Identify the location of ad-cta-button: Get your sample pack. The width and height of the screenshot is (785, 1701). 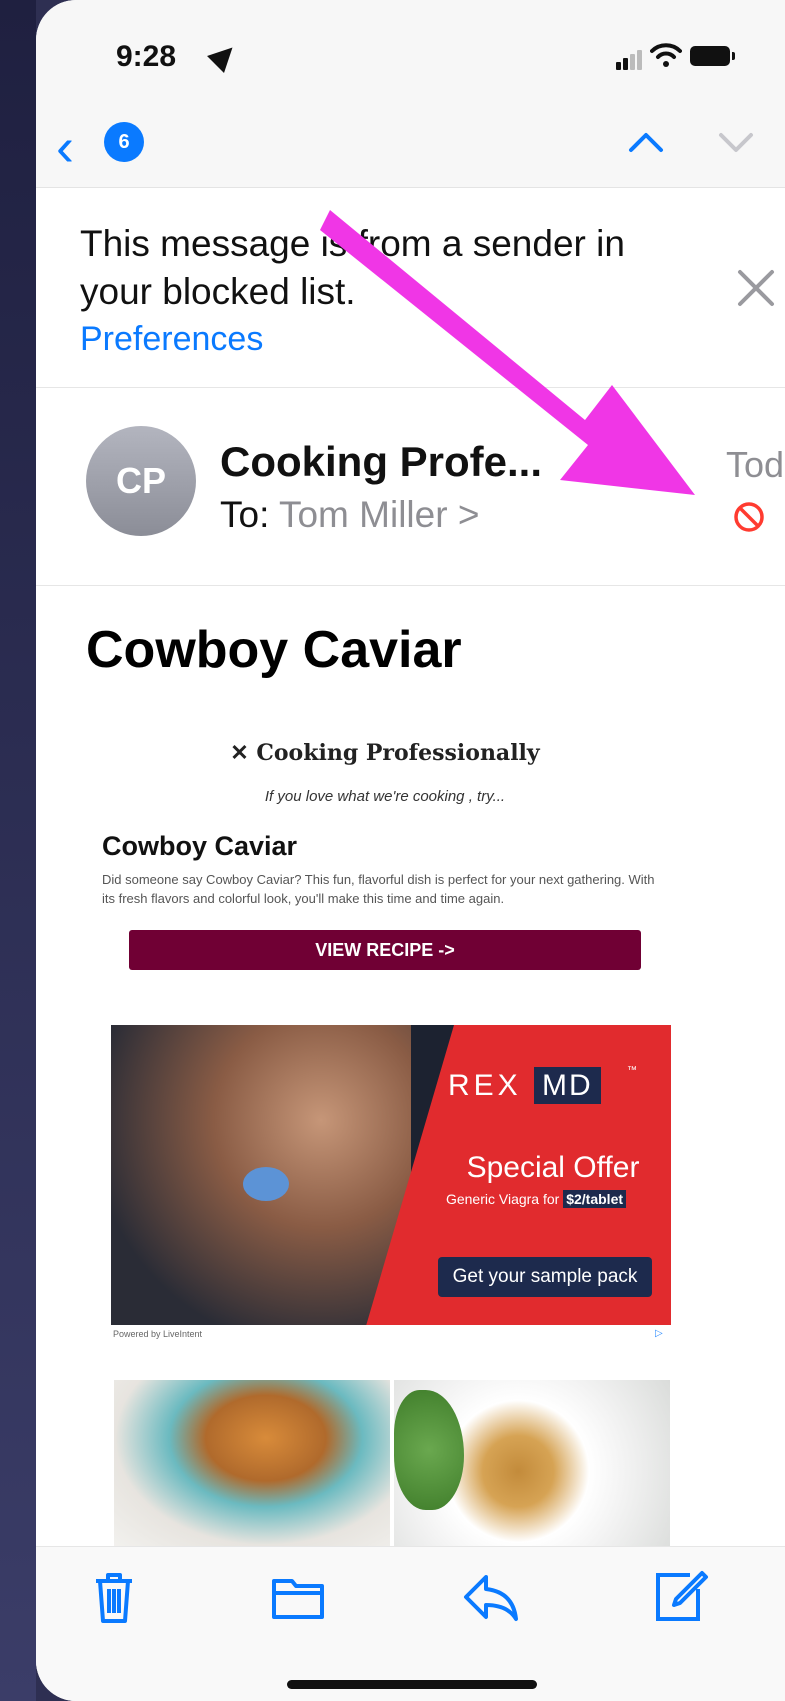
(545, 1277).